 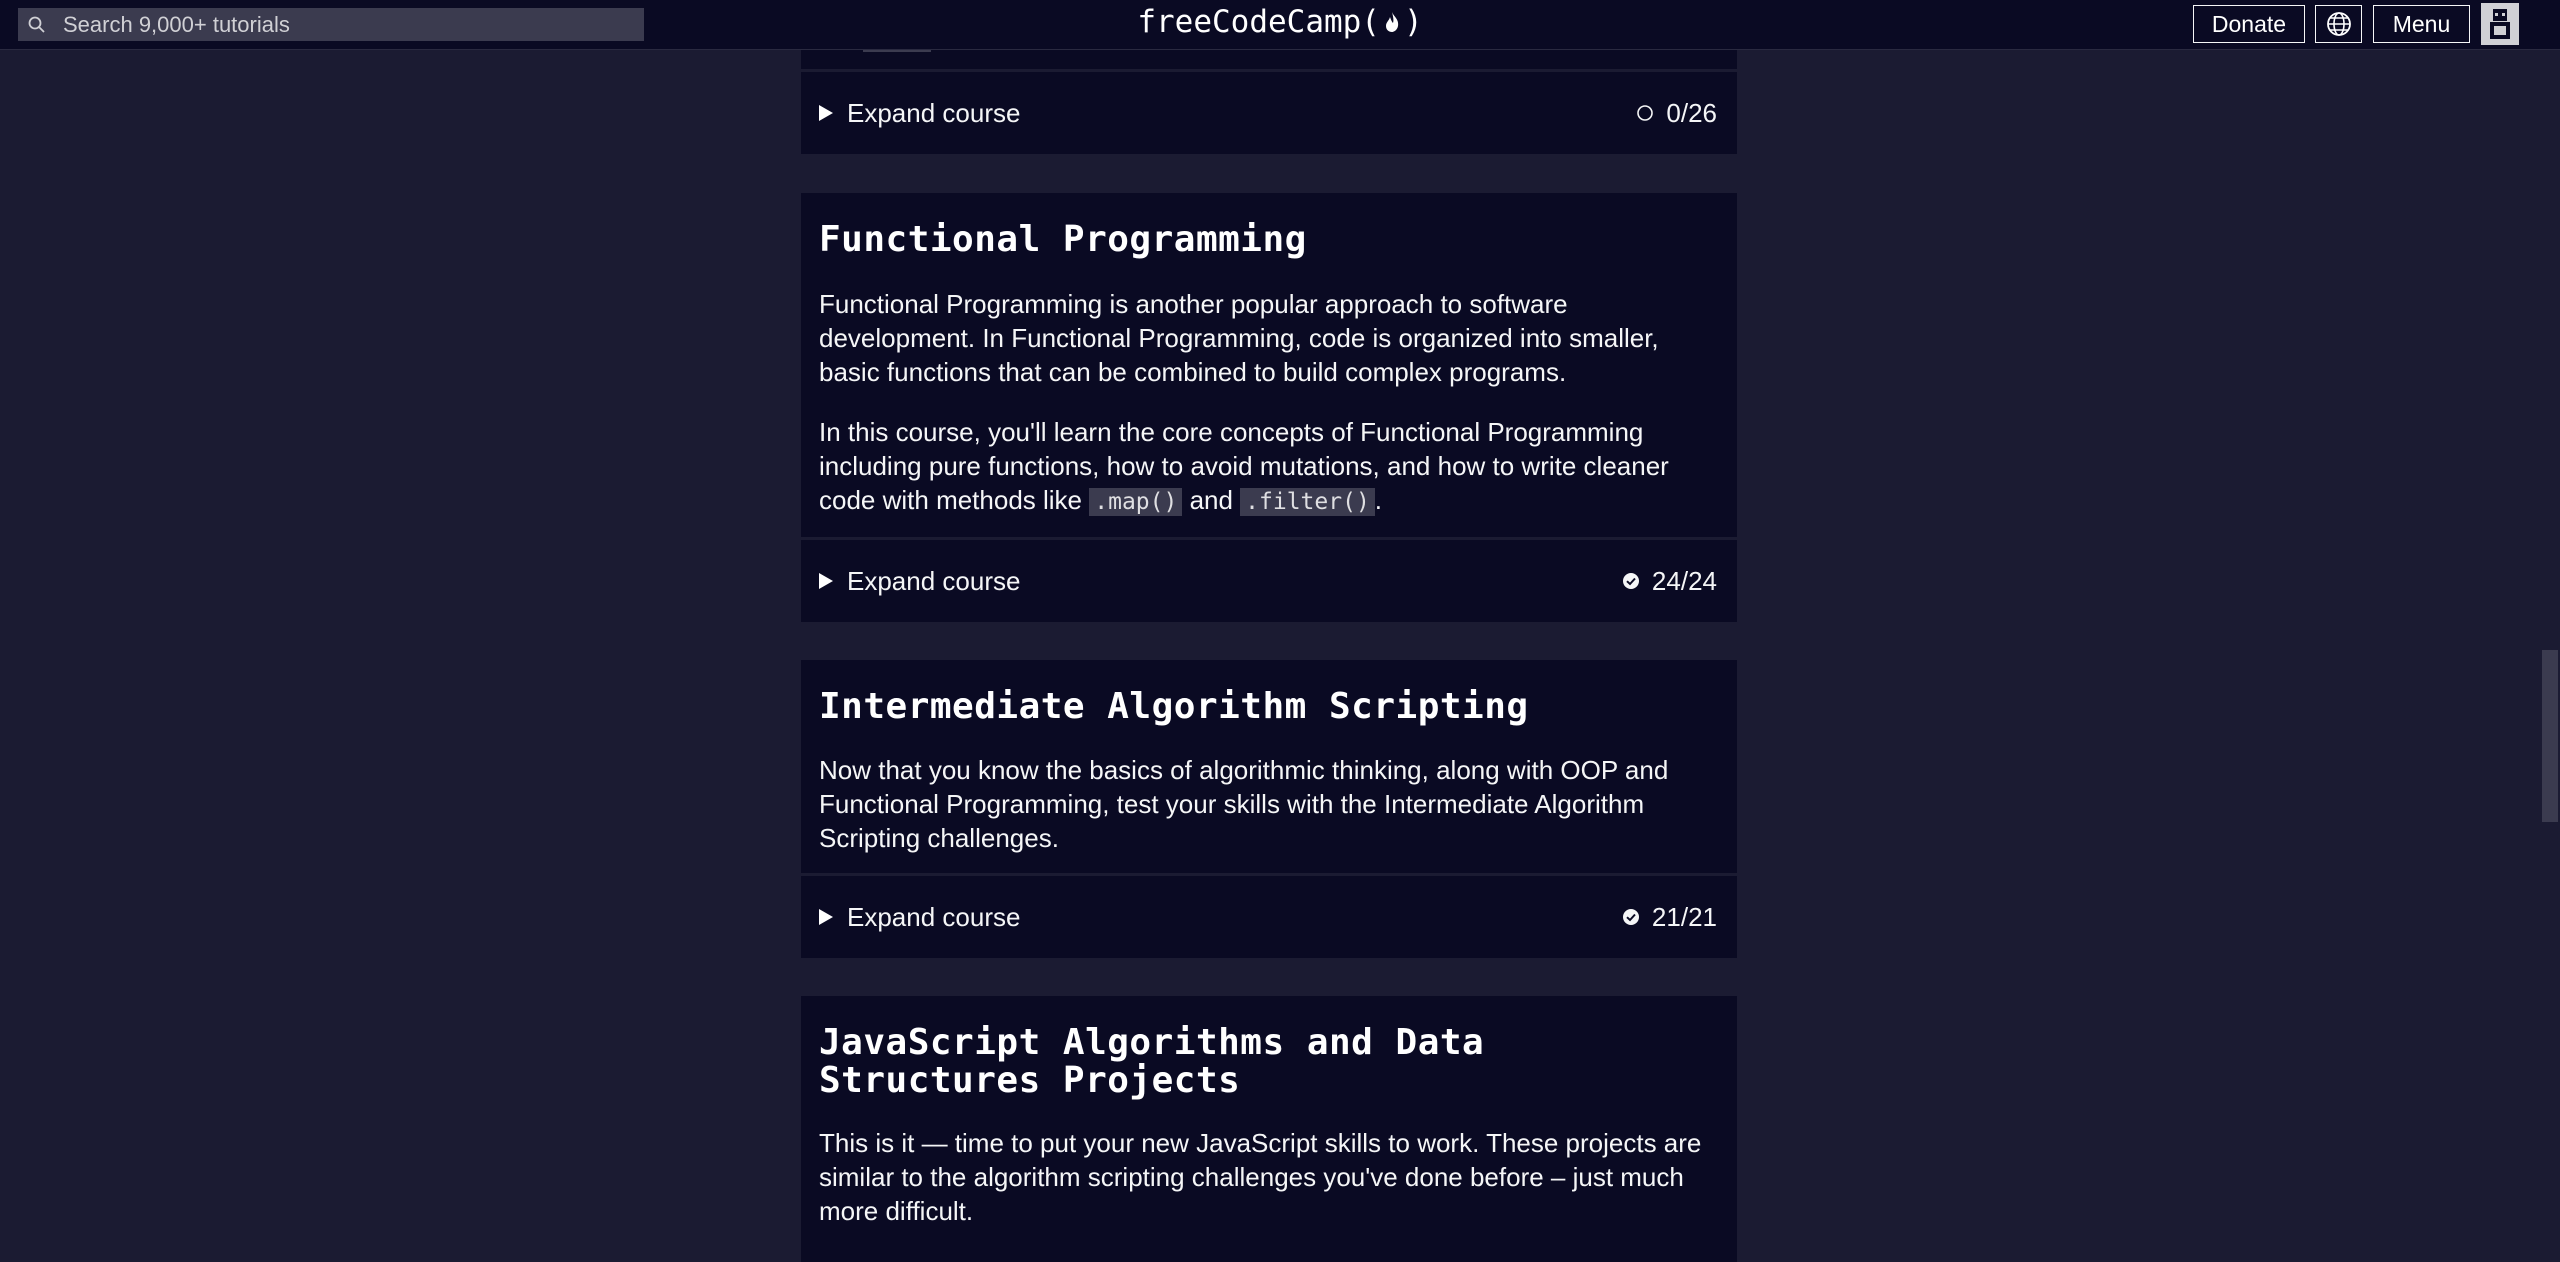 I want to click on code-snippet-map: .map(), so click(x=1136, y=502).